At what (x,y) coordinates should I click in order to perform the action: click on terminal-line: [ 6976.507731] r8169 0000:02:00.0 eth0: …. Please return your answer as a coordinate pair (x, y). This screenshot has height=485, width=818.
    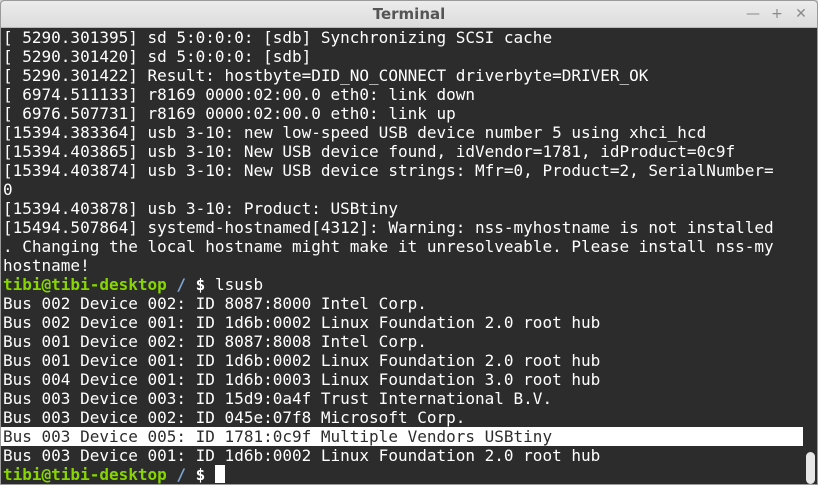
    Looking at the image, I should click on (229, 113).